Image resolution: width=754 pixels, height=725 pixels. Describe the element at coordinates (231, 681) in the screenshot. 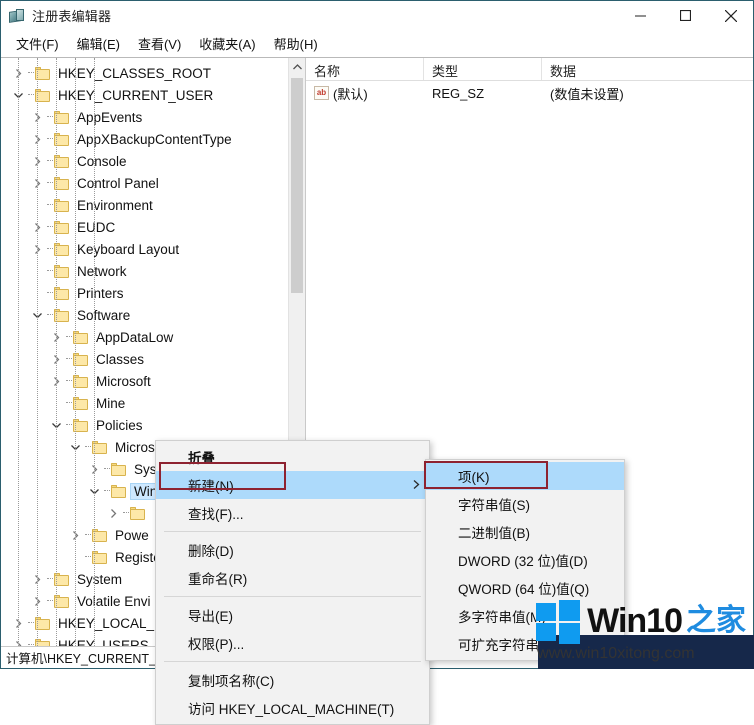

I see `context-menu-item-label: 复制项名称(C)` at that location.